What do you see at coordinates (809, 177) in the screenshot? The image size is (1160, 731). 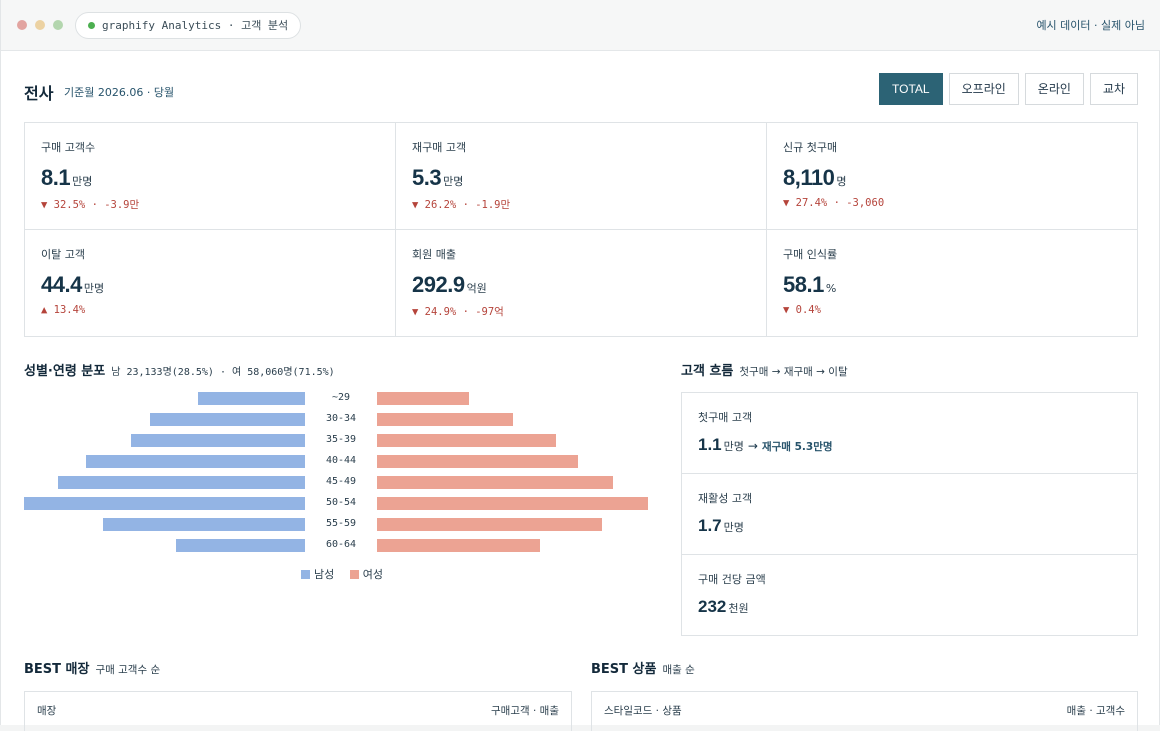 I see `kpi-number: 8,110` at bounding box center [809, 177].